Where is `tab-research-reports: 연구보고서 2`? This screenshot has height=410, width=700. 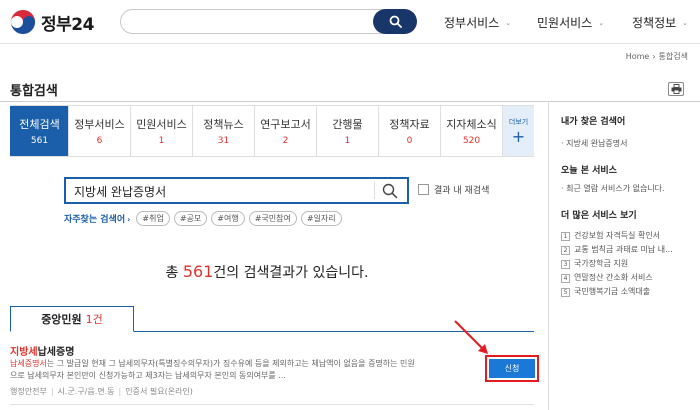 tab-research-reports: 연구보고서 2 is located at coordinates (285, 131).